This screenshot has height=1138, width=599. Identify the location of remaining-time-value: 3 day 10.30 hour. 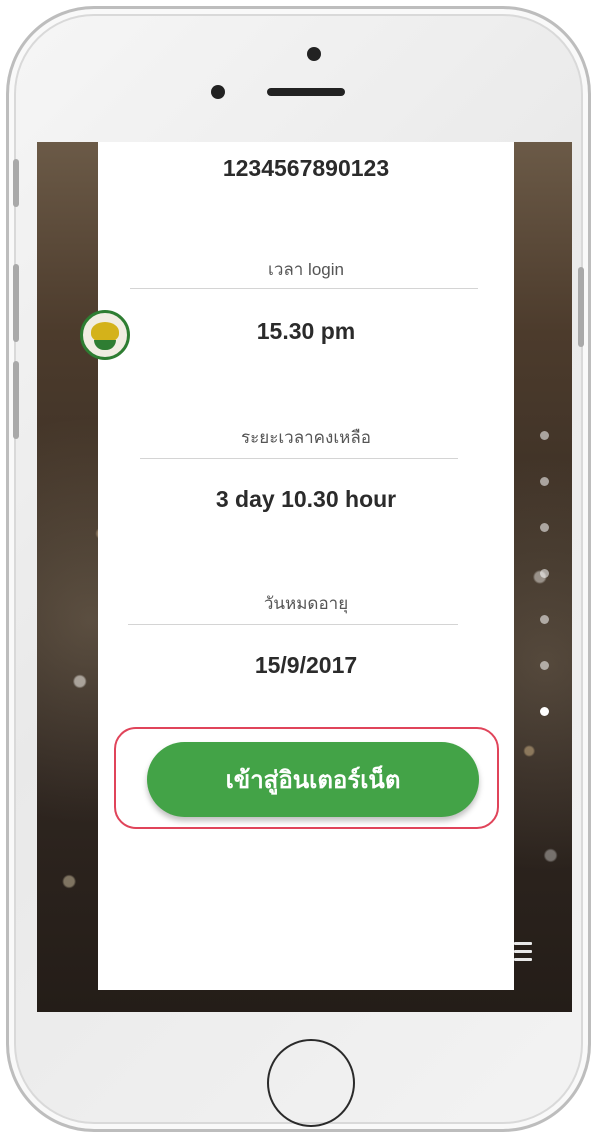
(306, 499).